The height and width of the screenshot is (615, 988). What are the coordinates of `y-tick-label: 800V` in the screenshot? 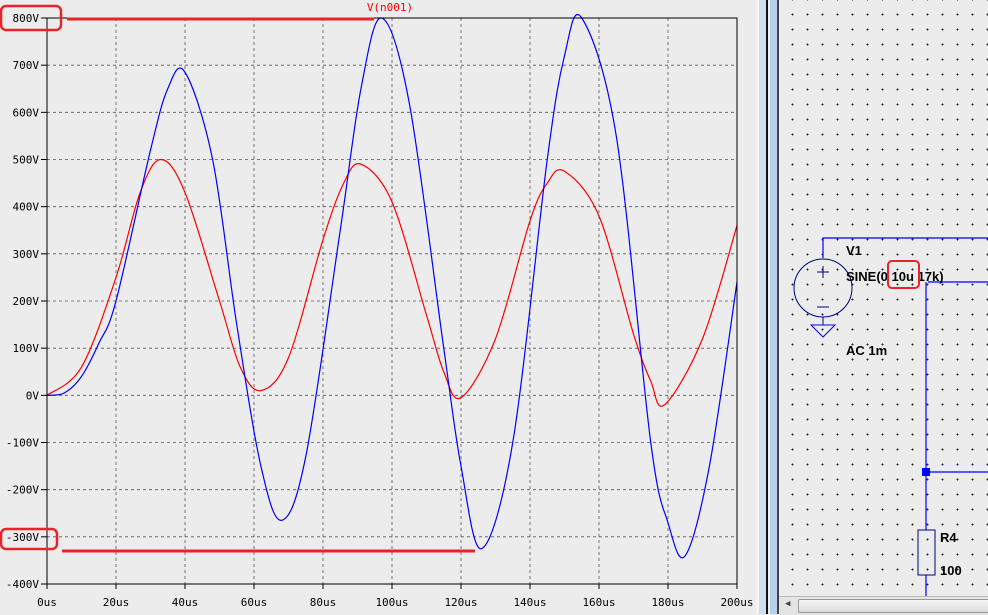 It's located at (26, 18).